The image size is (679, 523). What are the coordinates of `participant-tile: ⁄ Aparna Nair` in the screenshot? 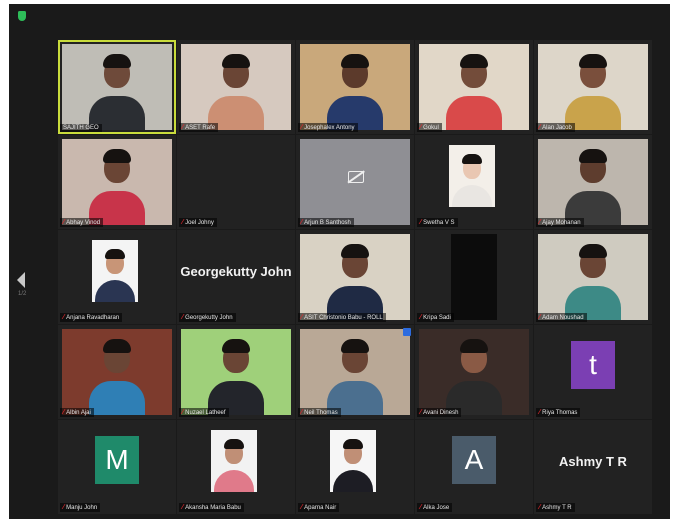 It's located at (355, 467).